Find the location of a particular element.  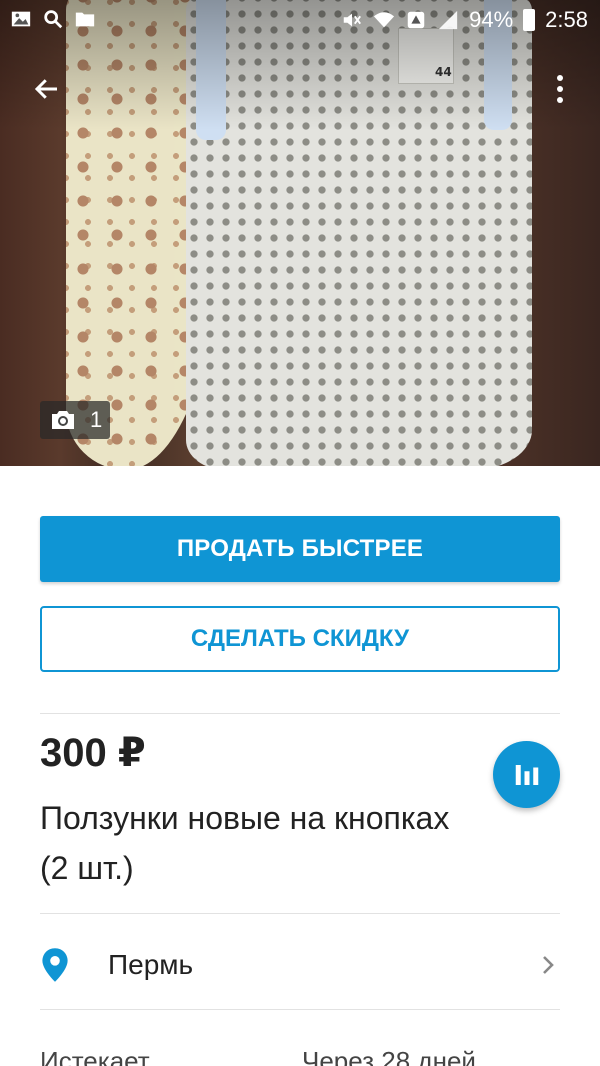

statistics-button is located at coordinates (526, 774).